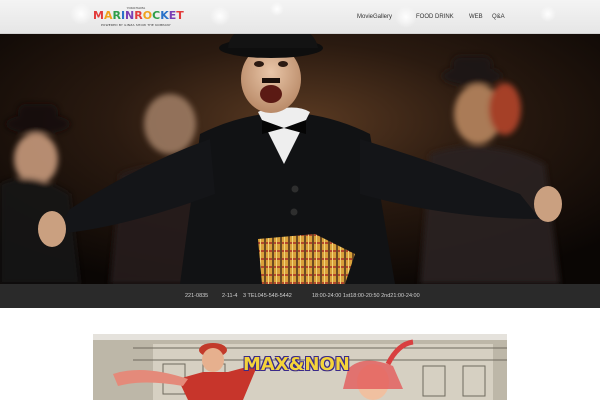 The image size is (600, 400). I want to click on nav-food-drink: FOOD DRINK, so click(435, 16).